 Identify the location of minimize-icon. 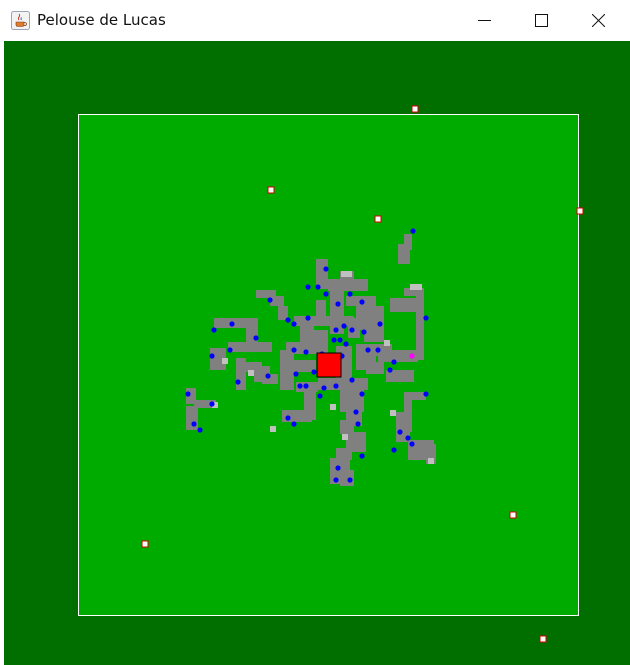
(484, 20).